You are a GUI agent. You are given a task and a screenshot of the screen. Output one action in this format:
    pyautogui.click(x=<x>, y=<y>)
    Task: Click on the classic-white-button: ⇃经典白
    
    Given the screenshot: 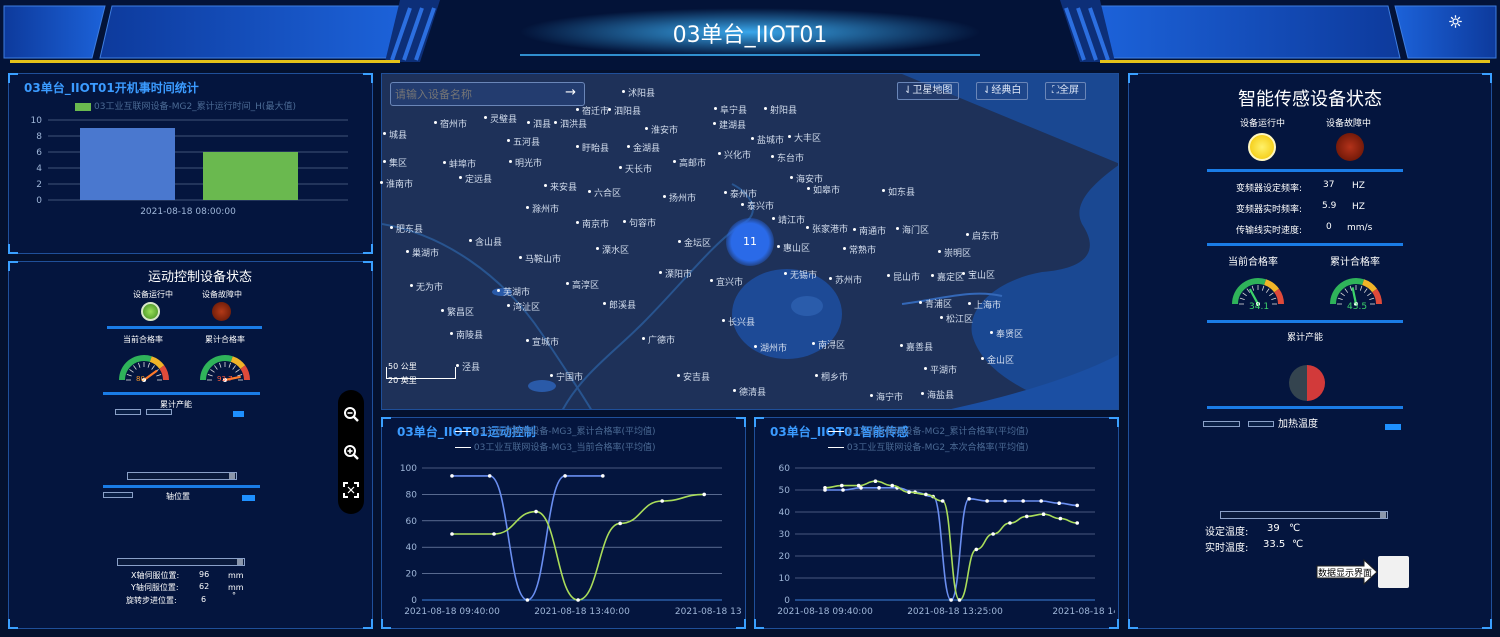 What is the action you would take?
    pyautogui.click(x=1002, y=91)
    